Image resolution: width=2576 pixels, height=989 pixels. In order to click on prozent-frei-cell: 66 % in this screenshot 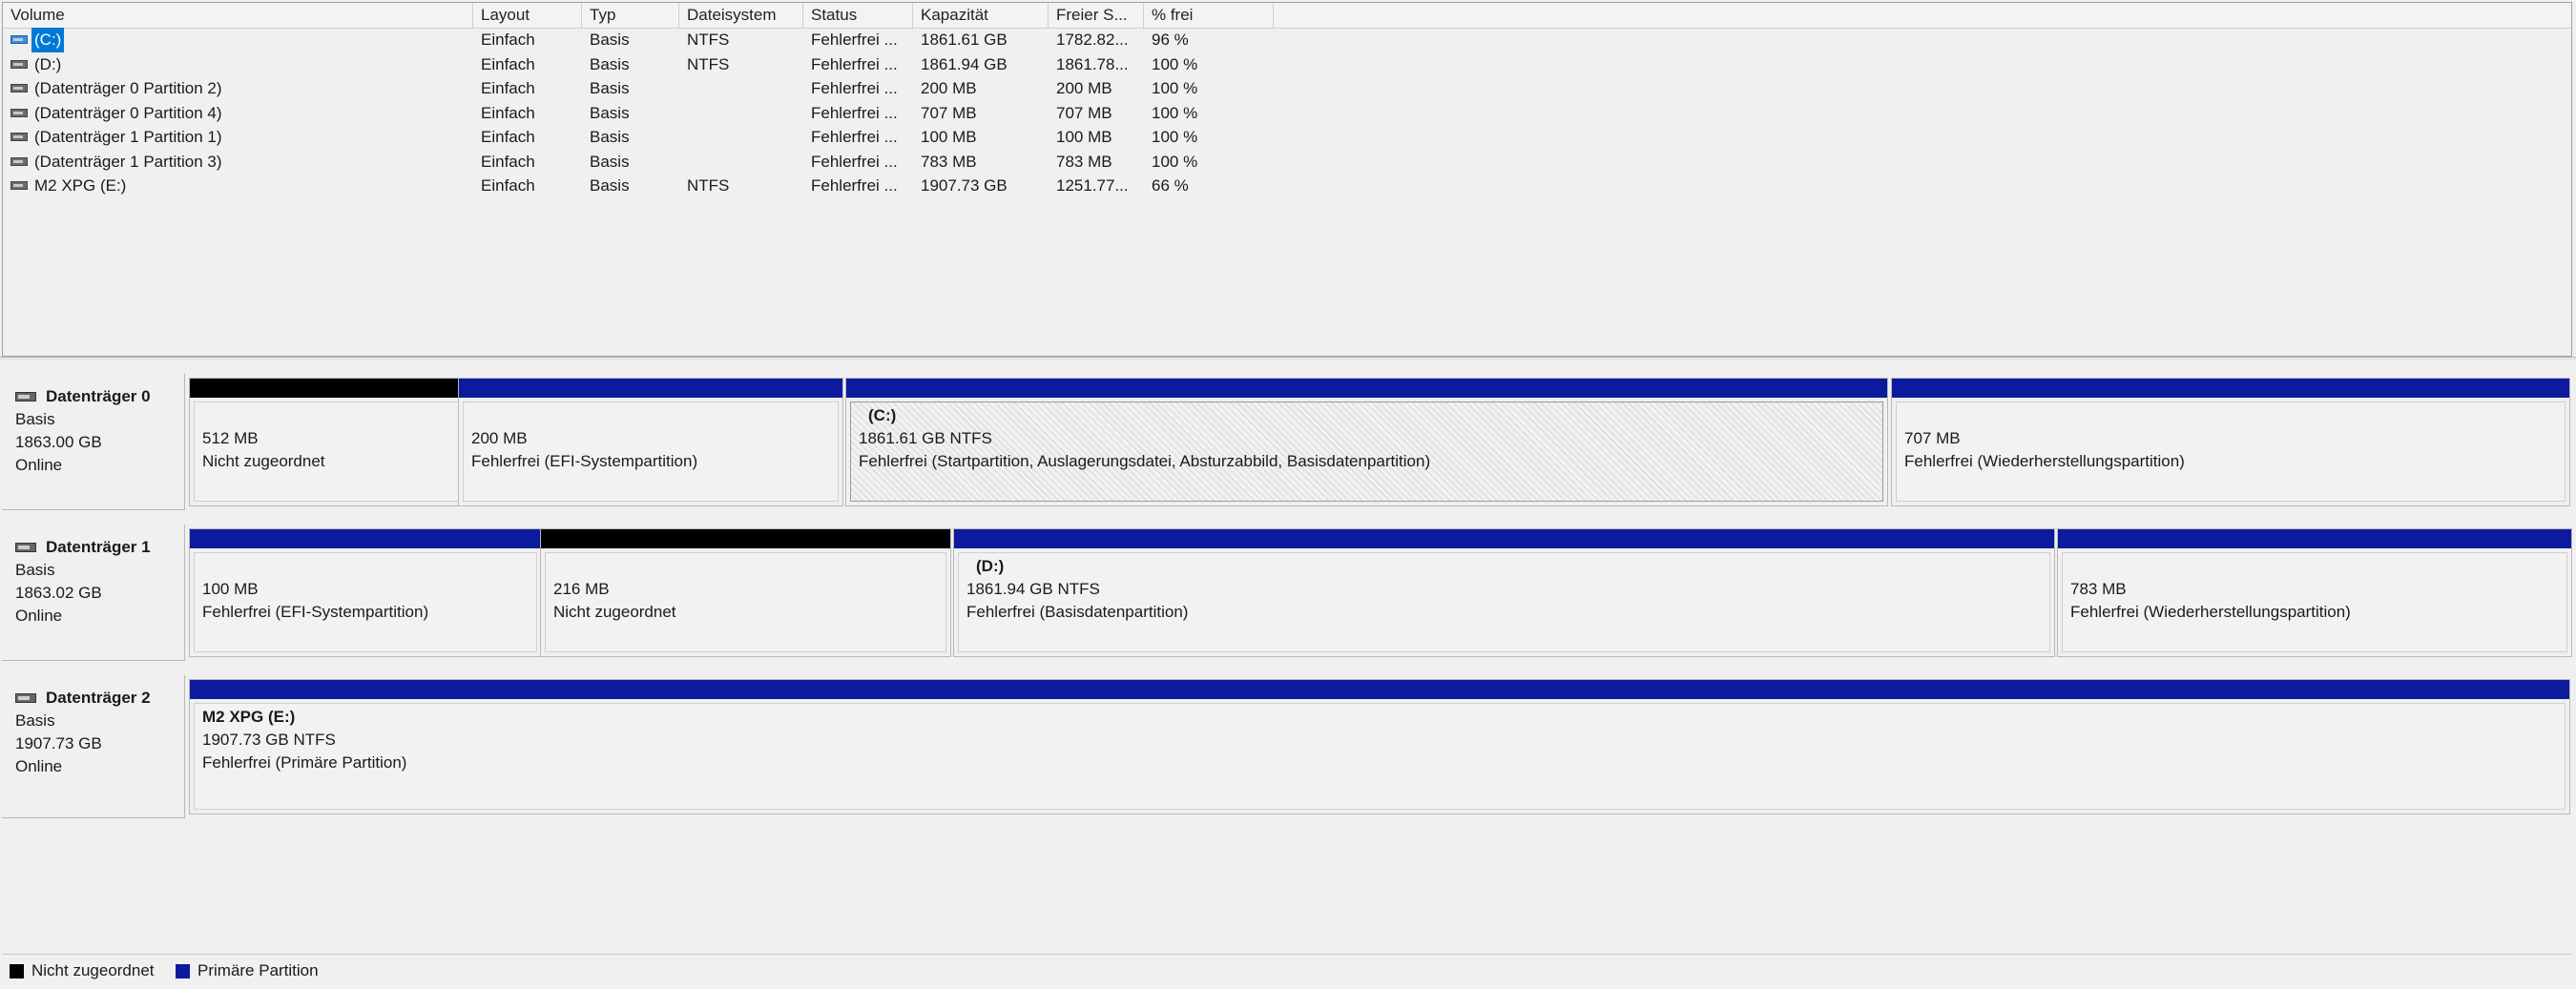, I will do `click(1170, 185)`.